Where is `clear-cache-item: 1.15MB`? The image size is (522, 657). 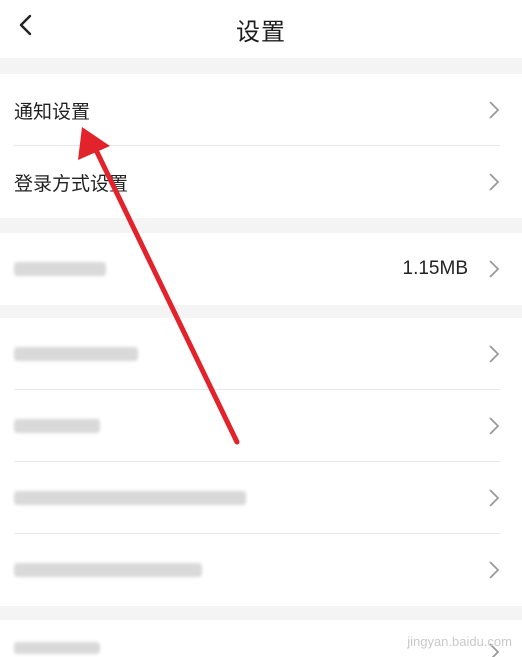
clear-cache-item: 1.15MB is located at coordinates (261, 269).